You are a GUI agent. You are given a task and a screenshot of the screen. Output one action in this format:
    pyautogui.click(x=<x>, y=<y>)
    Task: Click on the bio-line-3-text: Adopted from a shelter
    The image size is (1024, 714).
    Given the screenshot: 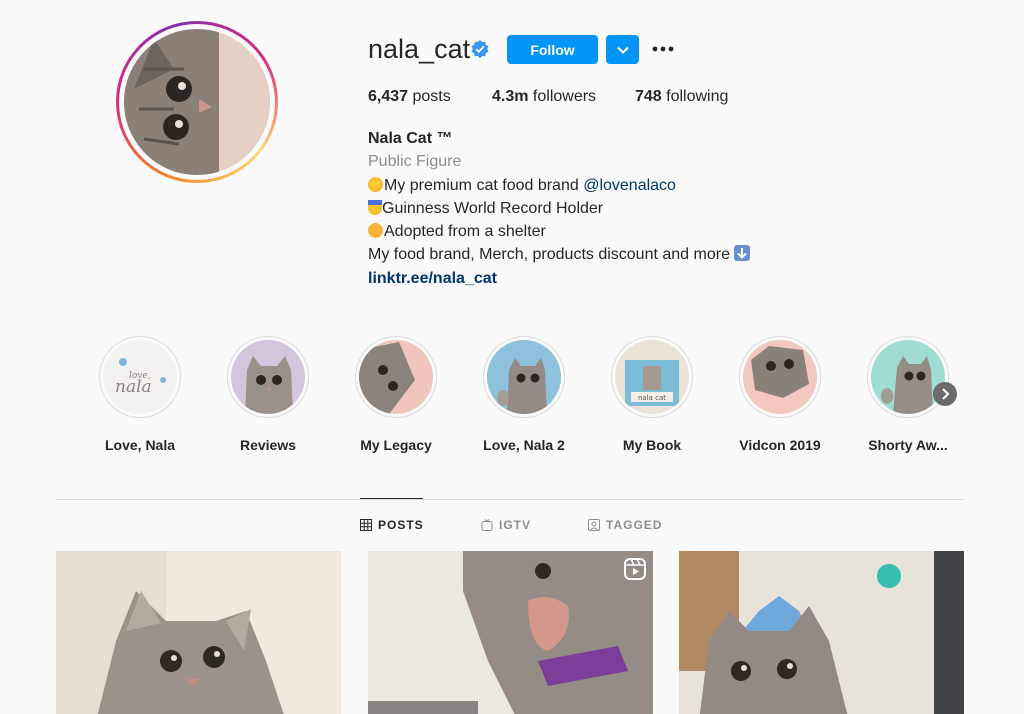 What is the action you would take?
    pyautogui.click(x=465, y=232)
    